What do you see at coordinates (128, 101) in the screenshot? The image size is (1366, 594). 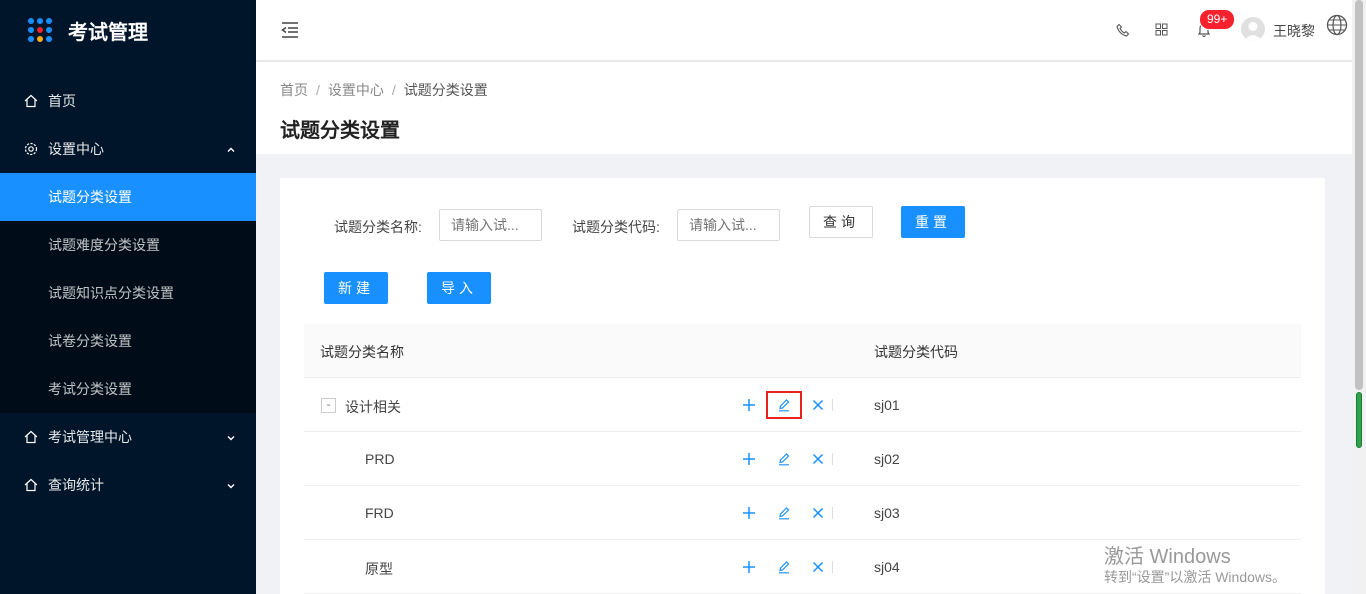 I see `sidebar-item-home: 首页` at bounding box center [128, 101].